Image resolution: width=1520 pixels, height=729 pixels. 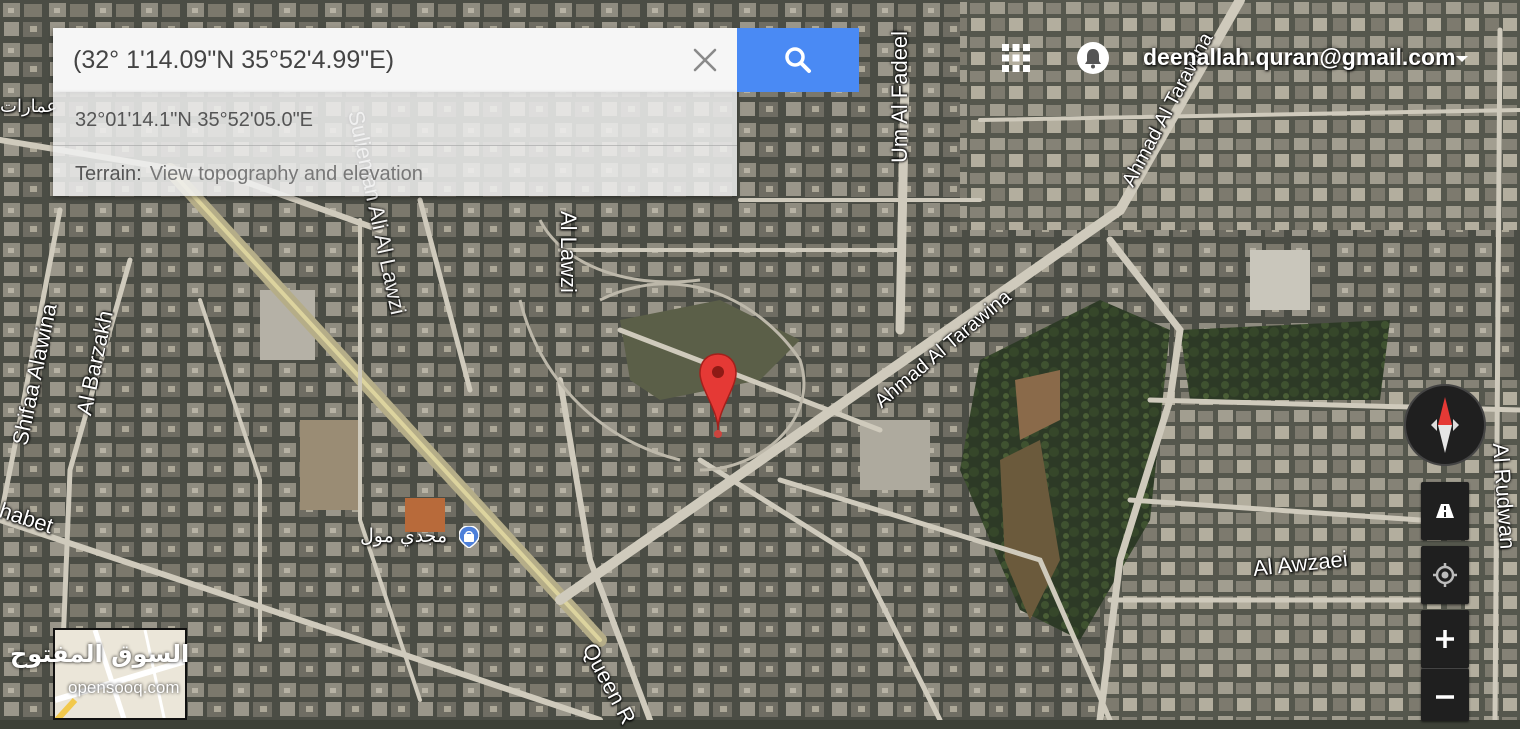 I want to click on watermark-latin: opensooq.com, so click(x=124, y=687).